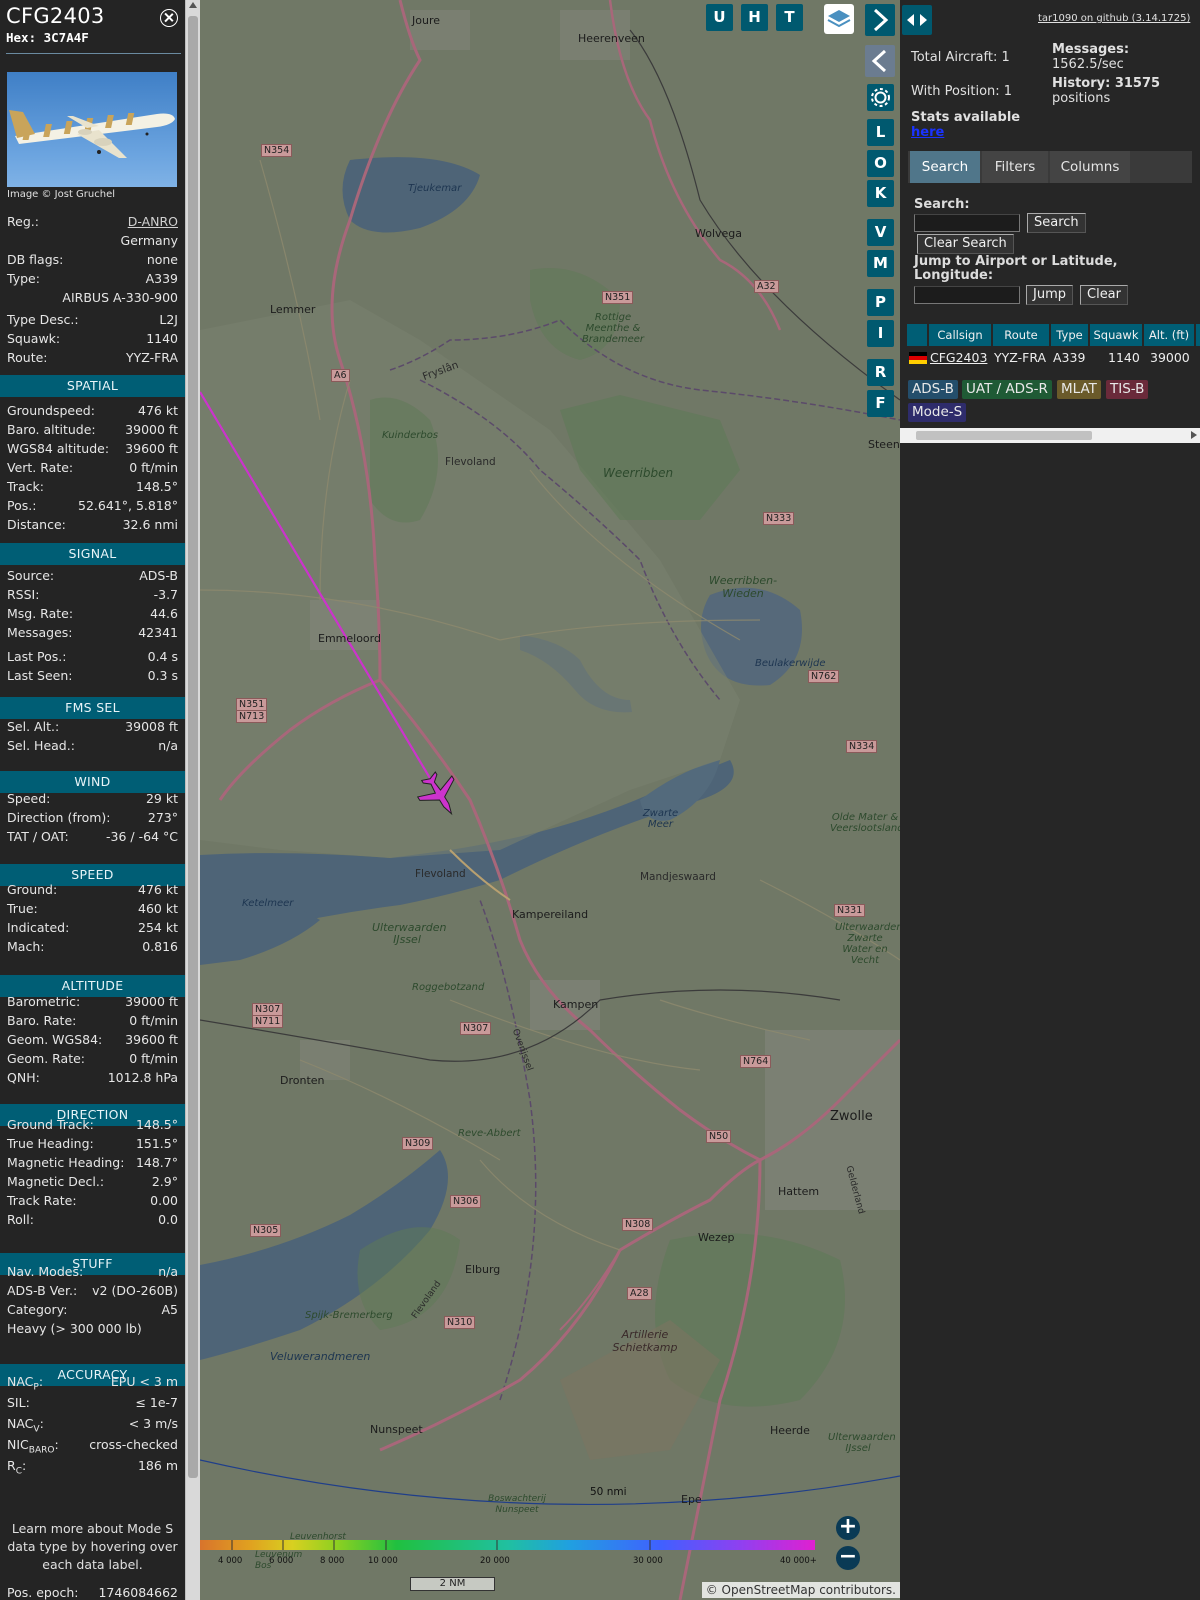 This screenshot has height=1600, width=1200. What do you see at coordinates (1056, 223) in the screenshot?
I see `search-button: Search` at bounding box center [1056, 223].